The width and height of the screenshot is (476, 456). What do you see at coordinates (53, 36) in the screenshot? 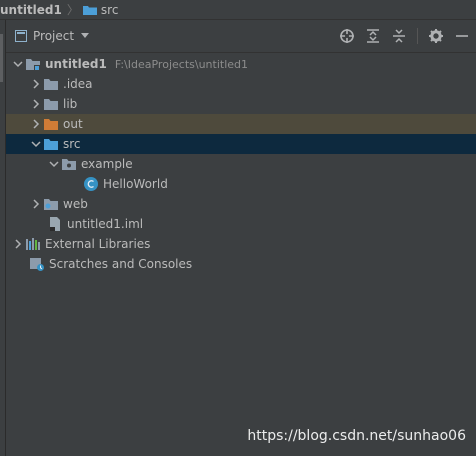
I see `view-selector-label: Project` at bounding box center [53, 36].